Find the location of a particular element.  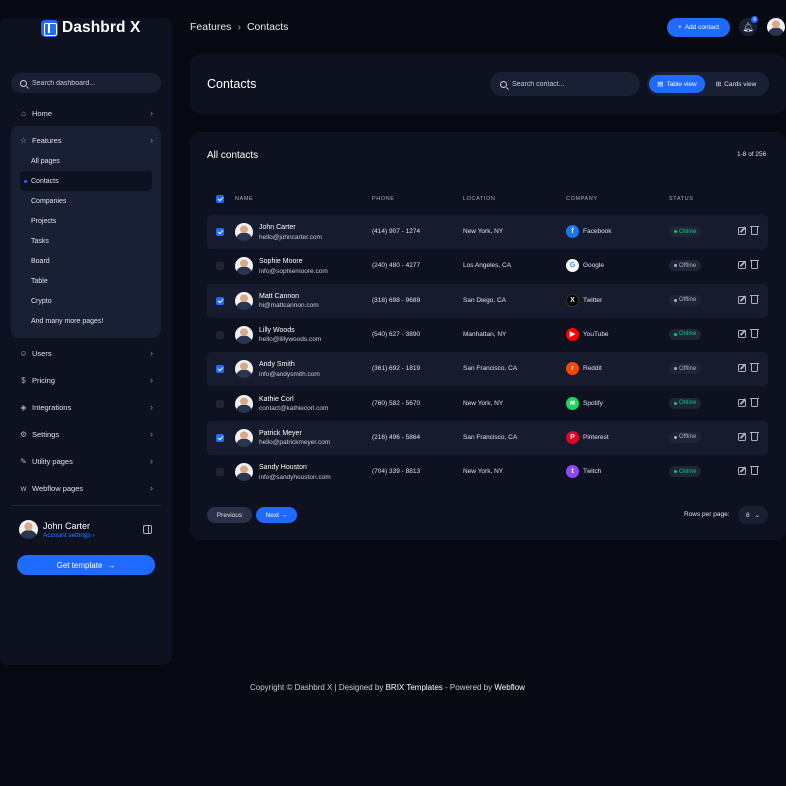

sidebar-item-settings: ⚙ Settings › is located at coordinates (86, 434).